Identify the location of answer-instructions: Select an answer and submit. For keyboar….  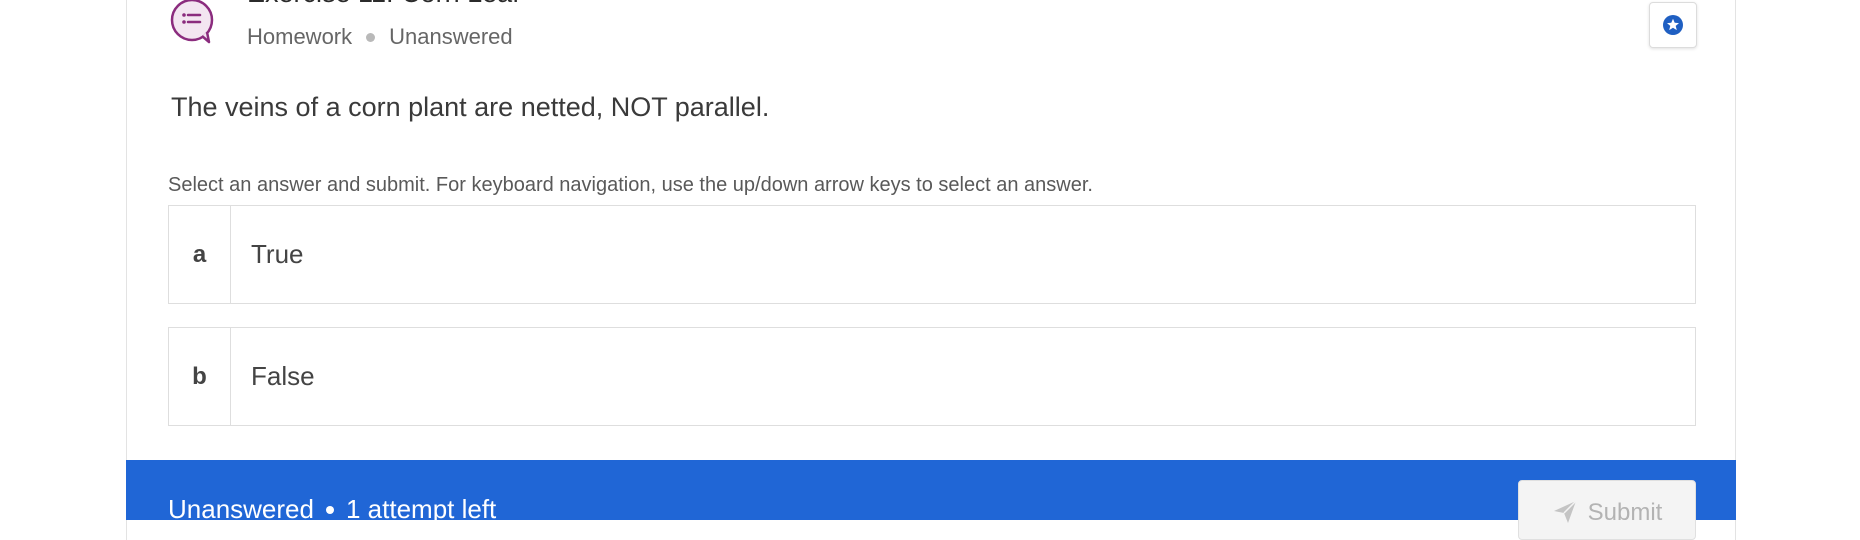
(630, 185).